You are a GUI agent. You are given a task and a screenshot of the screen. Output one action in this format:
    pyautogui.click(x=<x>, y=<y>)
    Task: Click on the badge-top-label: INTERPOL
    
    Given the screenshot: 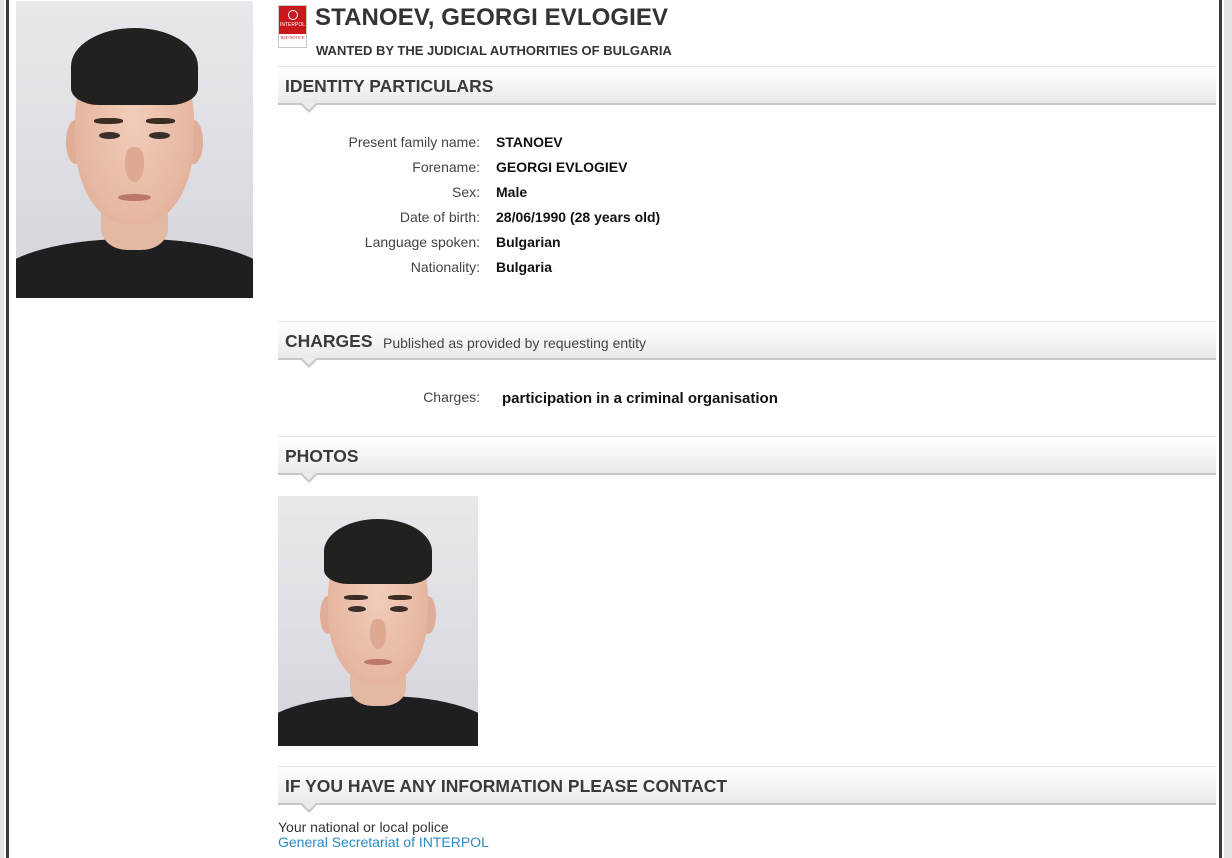 What is the action you would take?
    pyautogui.click(x=292, y=25)
    